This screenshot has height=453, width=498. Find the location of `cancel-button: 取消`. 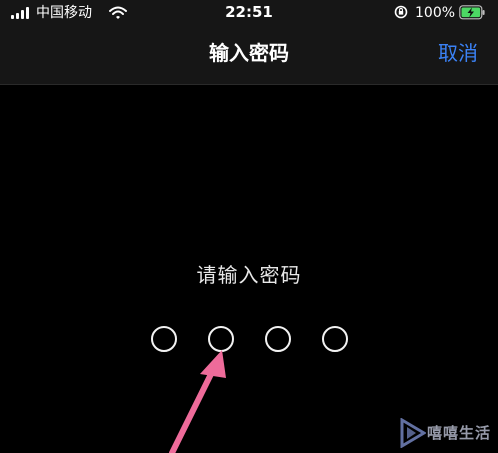

cancel-button: 取消 is located at coordinates (458, 53).